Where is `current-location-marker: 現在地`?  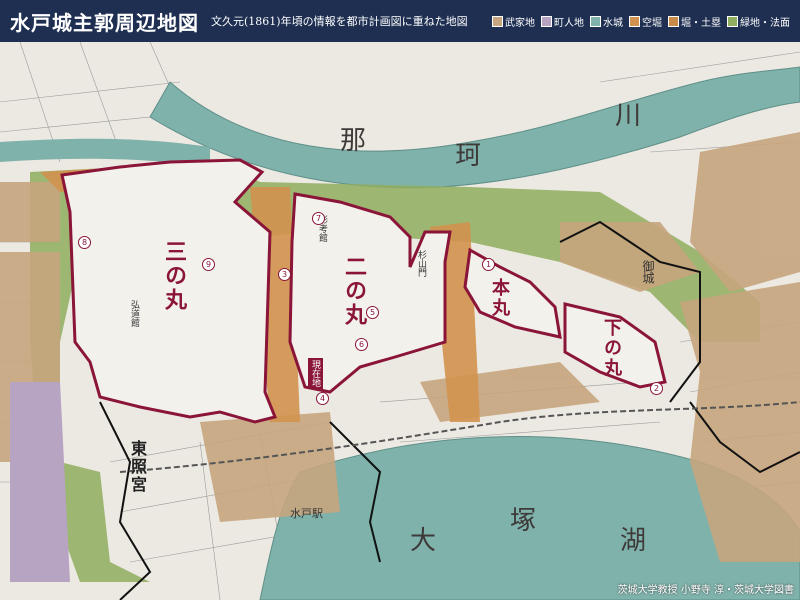 current-location-marker: 現在地 is located at coordinates (315, 373).